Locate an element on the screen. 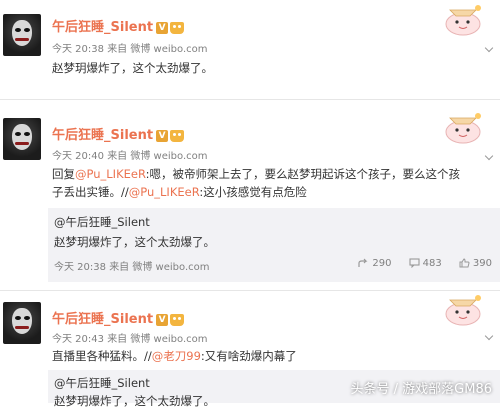  reply-text-line2: 子丢出实锤。//@Pu_LIKEeR:这小孩感觉有点危险 is located at coordinates (179, 192).